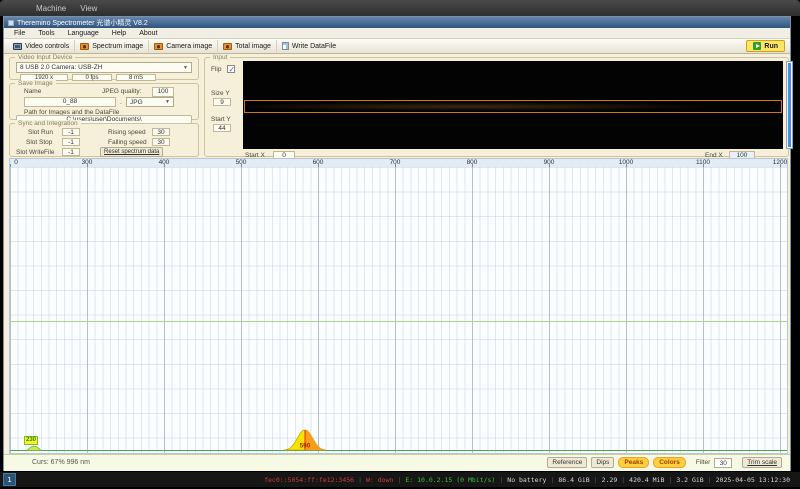  I want to click on peaks-button: Peaks, so click(634, 462).